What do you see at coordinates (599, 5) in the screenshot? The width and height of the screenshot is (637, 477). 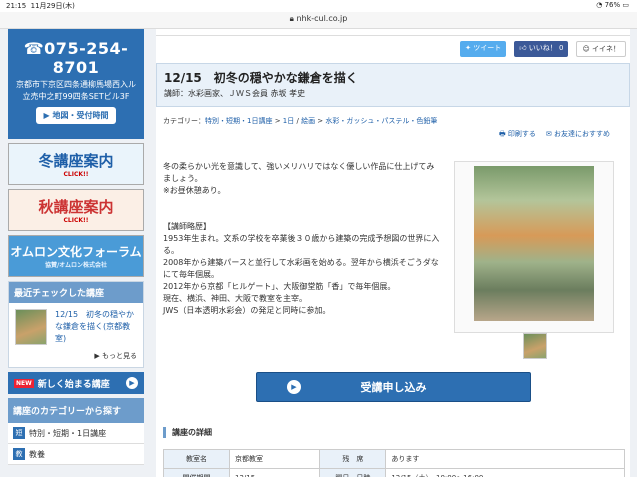 I see `wifi-icon: ◔` at bounding box center [599, 5].